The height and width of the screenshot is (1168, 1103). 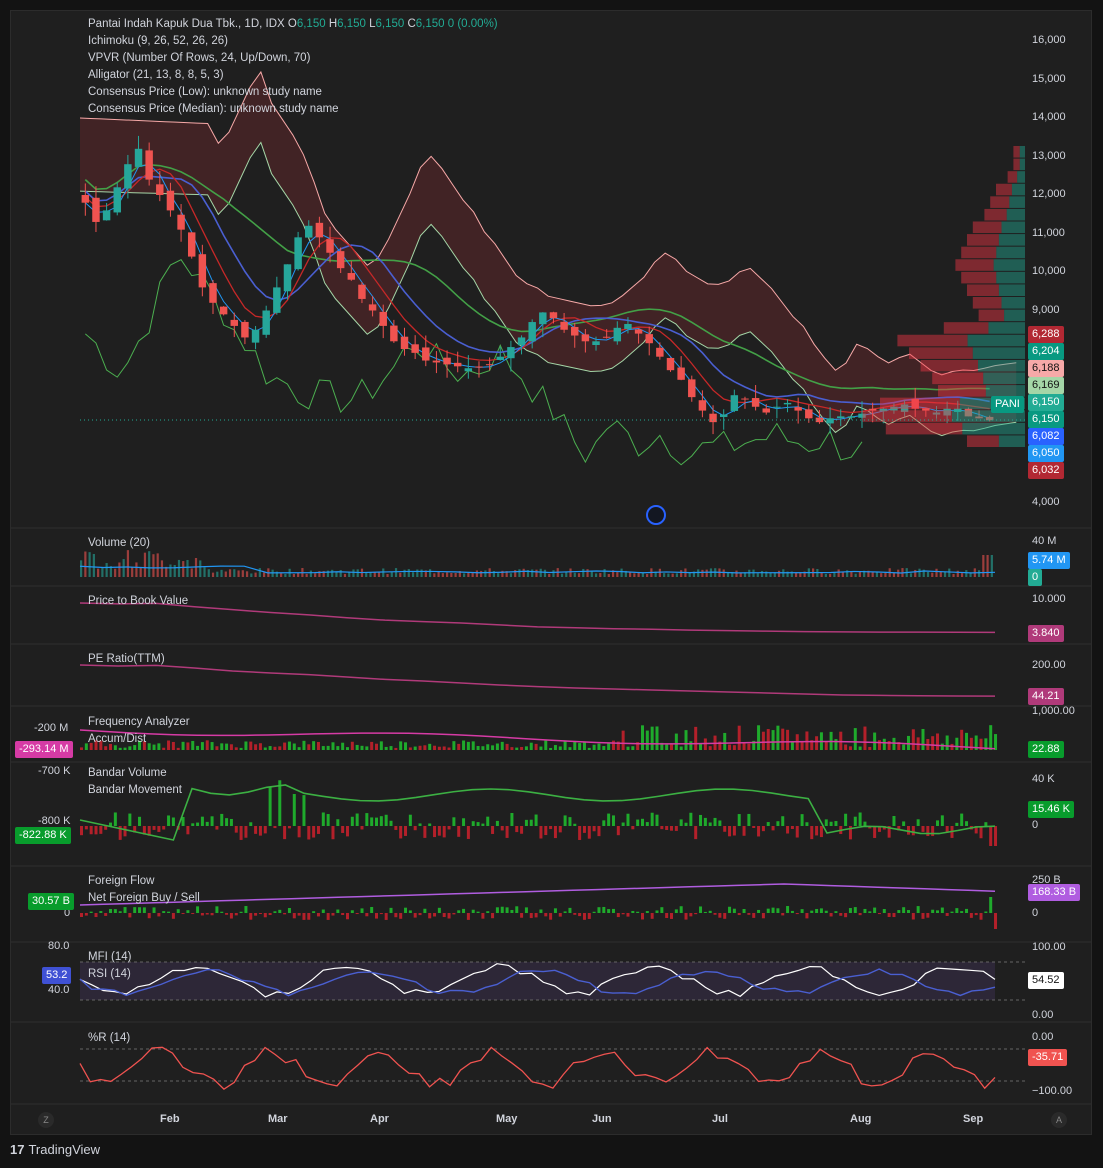 I want to click on accum-label: Accum/Dist, so click(x=117, y=739).